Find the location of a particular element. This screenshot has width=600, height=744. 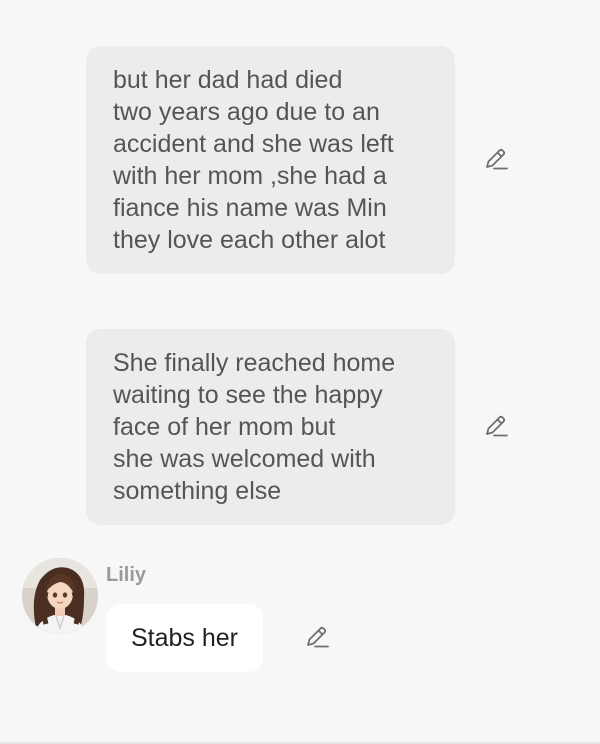

character-name: Liliy is located at coordinates (126, 575).